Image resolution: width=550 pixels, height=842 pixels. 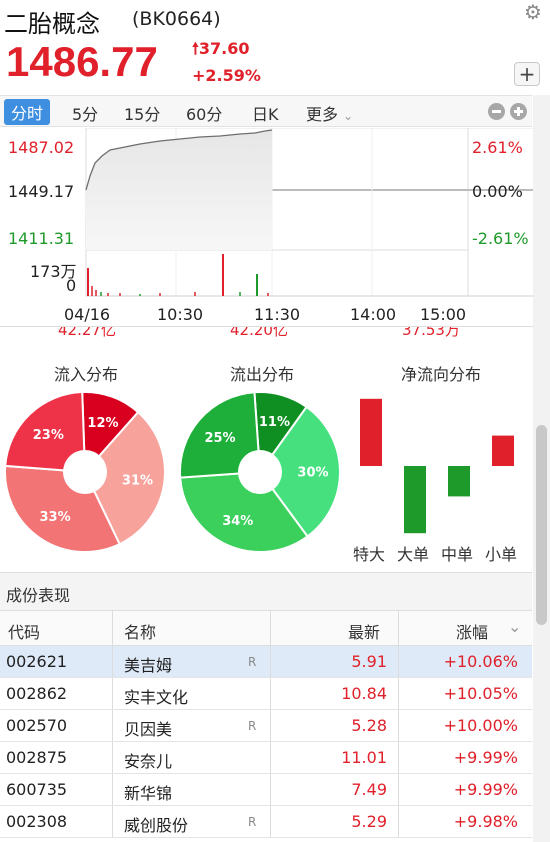 What do you see at coordinates (41, 147) in the screenshot?
I see `y-left-high: 1487.02` at bounding box center [41, 147].